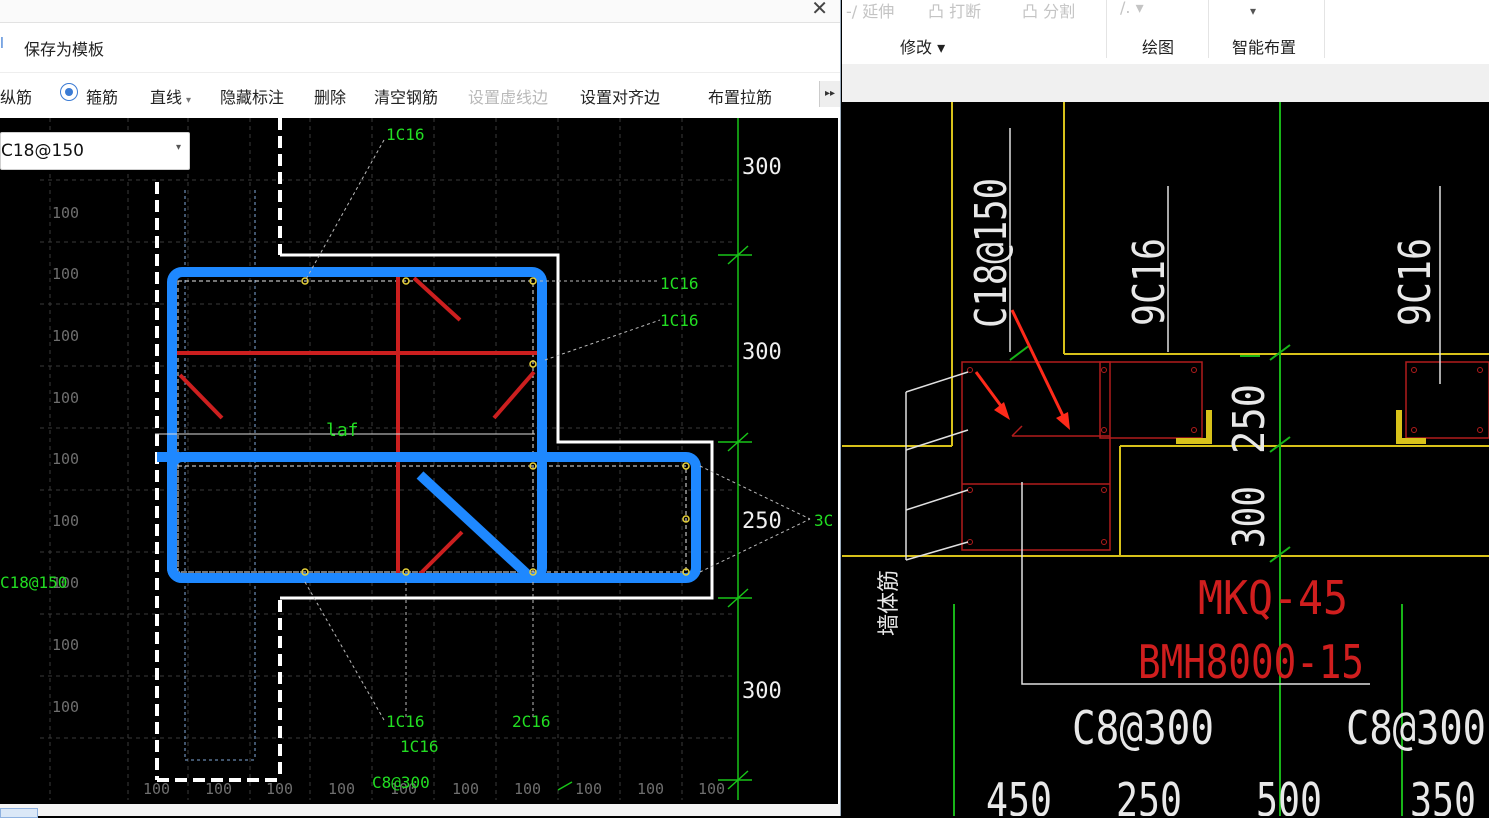 Image resolution: width=1489 pixels, height=818 pixels. I want to click on close-icon: ✕, so click(819, 10).